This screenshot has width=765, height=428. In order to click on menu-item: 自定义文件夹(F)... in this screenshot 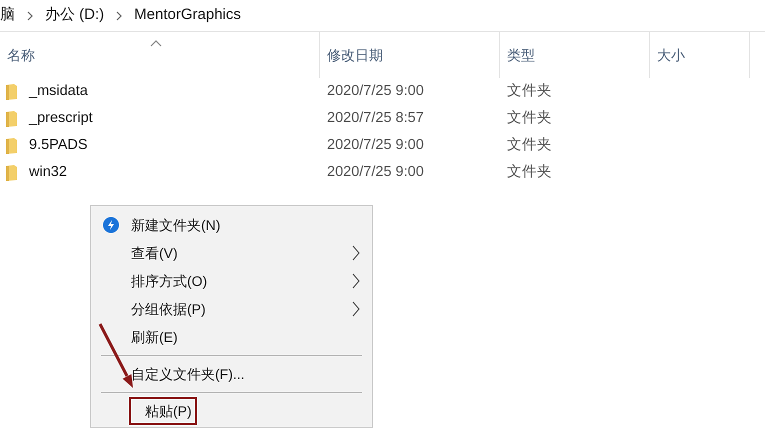, I will do `click(188, 374)`.